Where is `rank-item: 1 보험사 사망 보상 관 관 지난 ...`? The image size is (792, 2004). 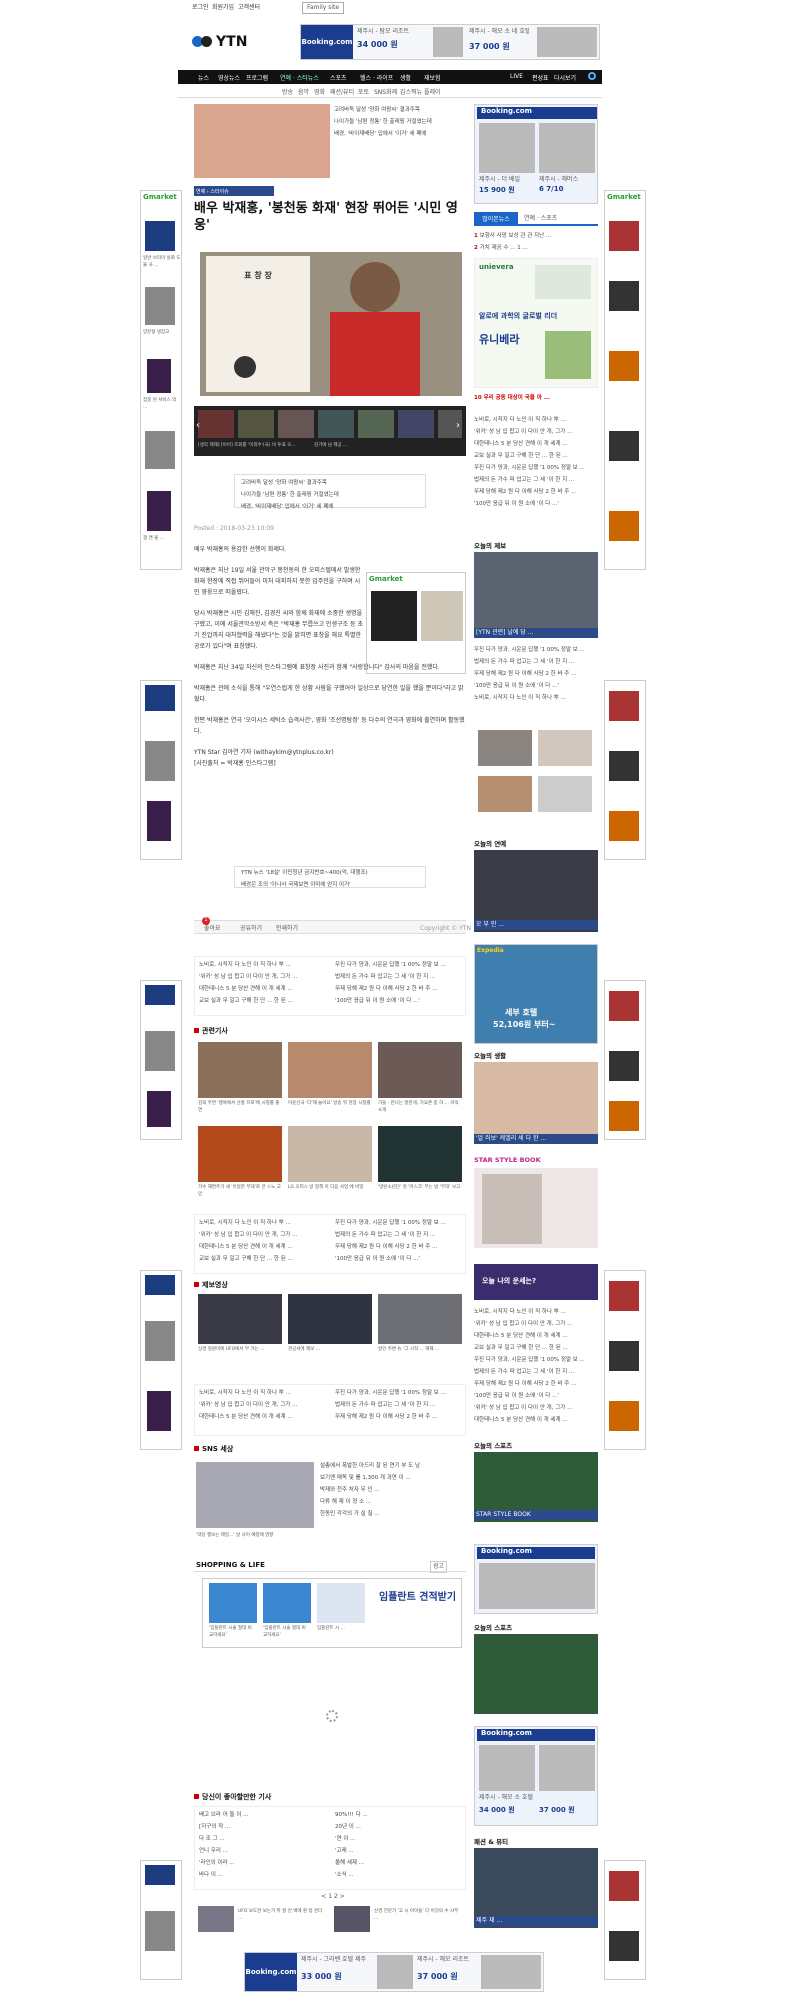
rank-item: 1 보험사 사망 보상 관 관 지난 ... is located at coordinates (536, 236).